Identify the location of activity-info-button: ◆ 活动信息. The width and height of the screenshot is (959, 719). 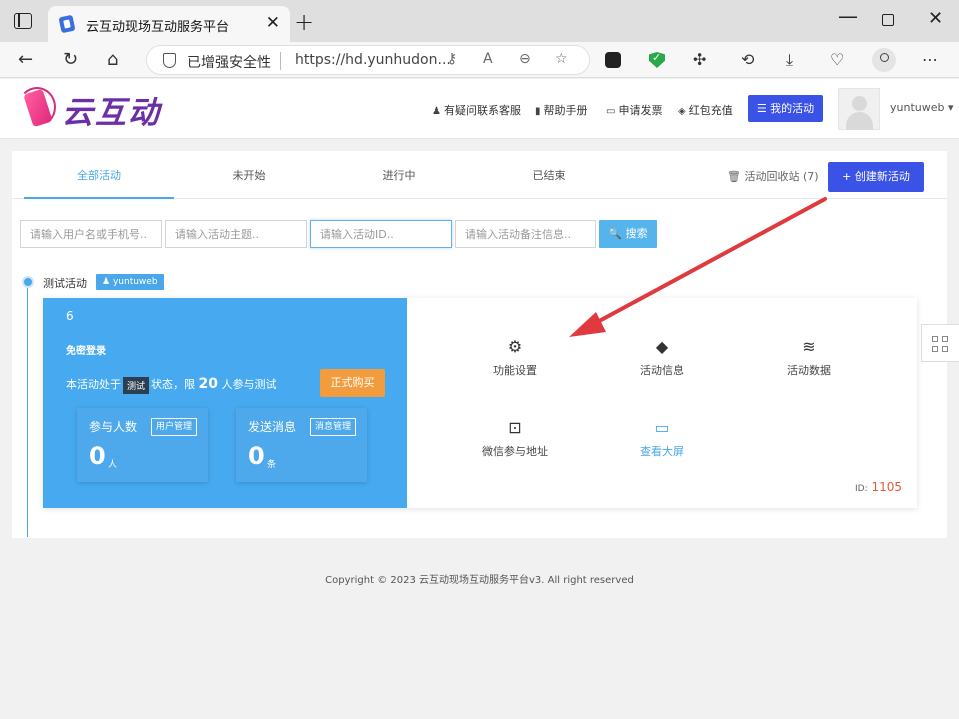
(662, 357).